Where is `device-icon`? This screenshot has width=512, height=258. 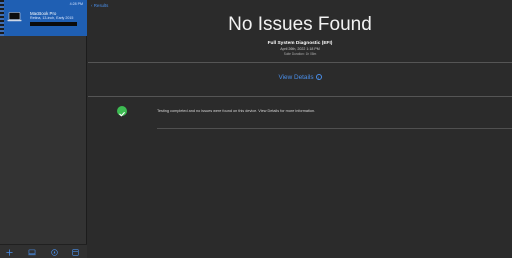 device-icon is located at coordinates (31, 252).